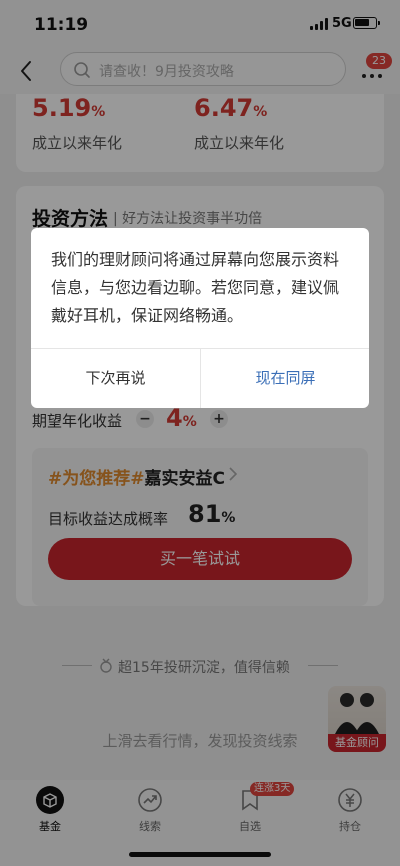 This screenshot has height=866, width=400. I want to click on later-button: 下次再说, so click(115, 378).